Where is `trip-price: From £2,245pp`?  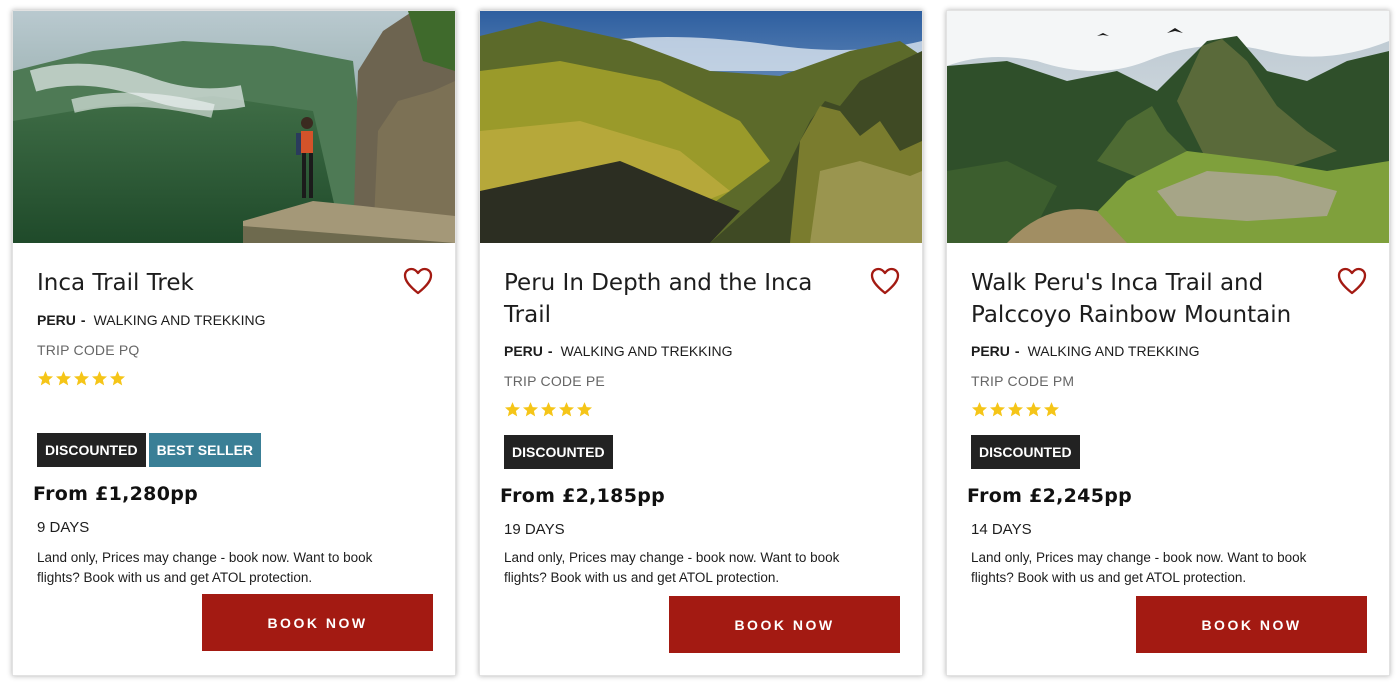
trip-price: From £2,245pp is located at coordinates (1050, 496).